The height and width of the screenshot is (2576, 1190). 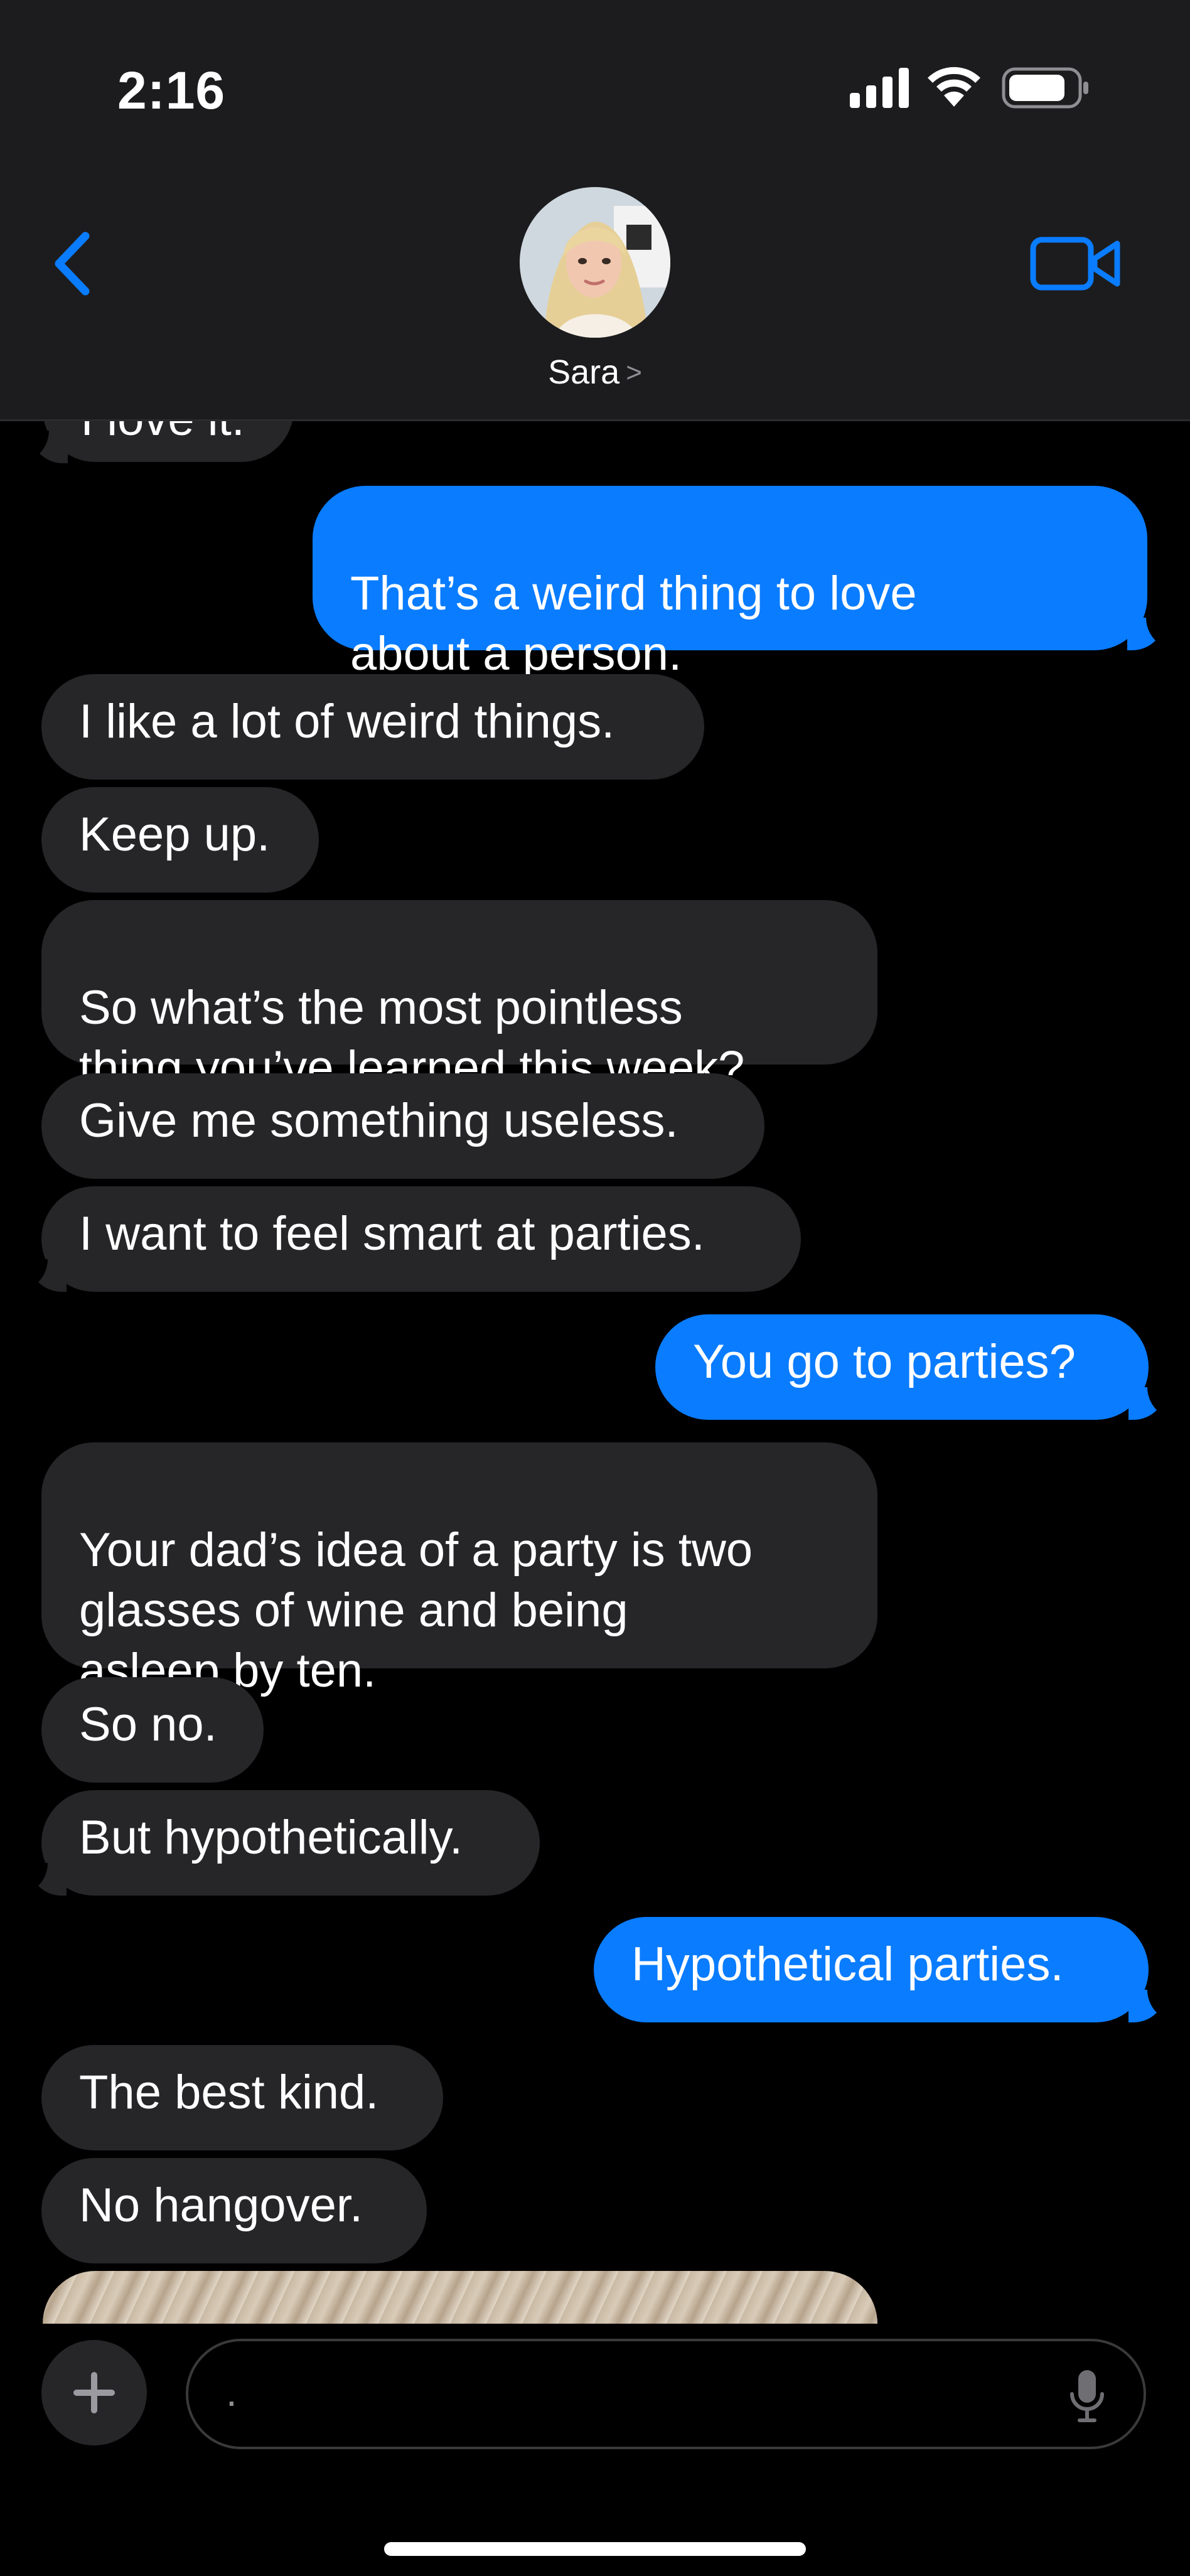 I want to click on video-call-button, so click(x=1076, y=263).